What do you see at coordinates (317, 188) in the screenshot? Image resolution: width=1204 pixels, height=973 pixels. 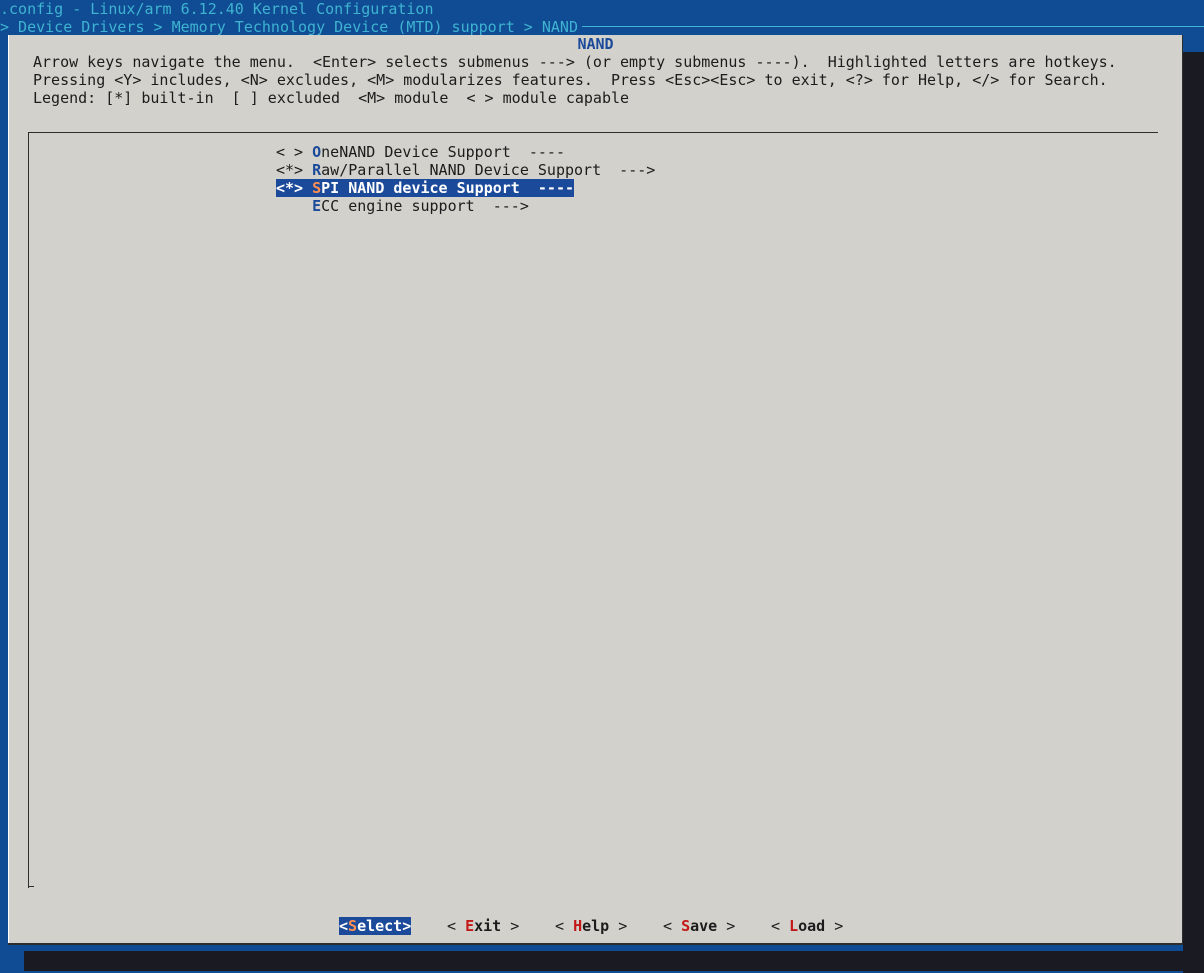 I see `item-hotkey: S` at bounding box center [317, 188].